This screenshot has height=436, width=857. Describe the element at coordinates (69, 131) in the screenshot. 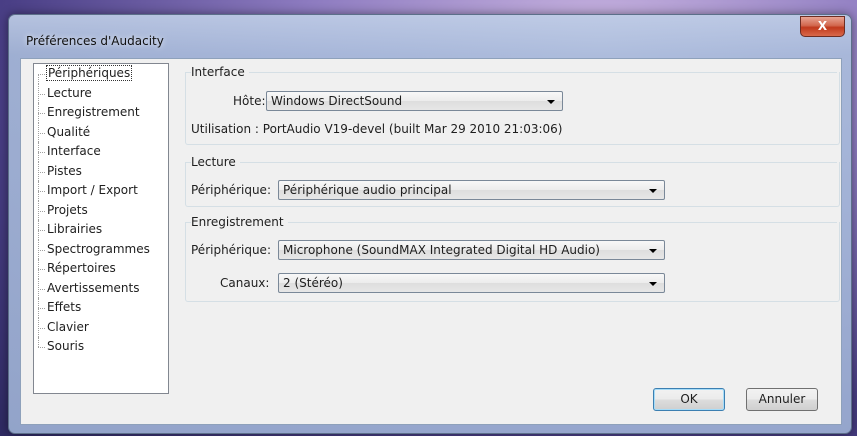

I see `tree-item-label: Qualité` at that location.